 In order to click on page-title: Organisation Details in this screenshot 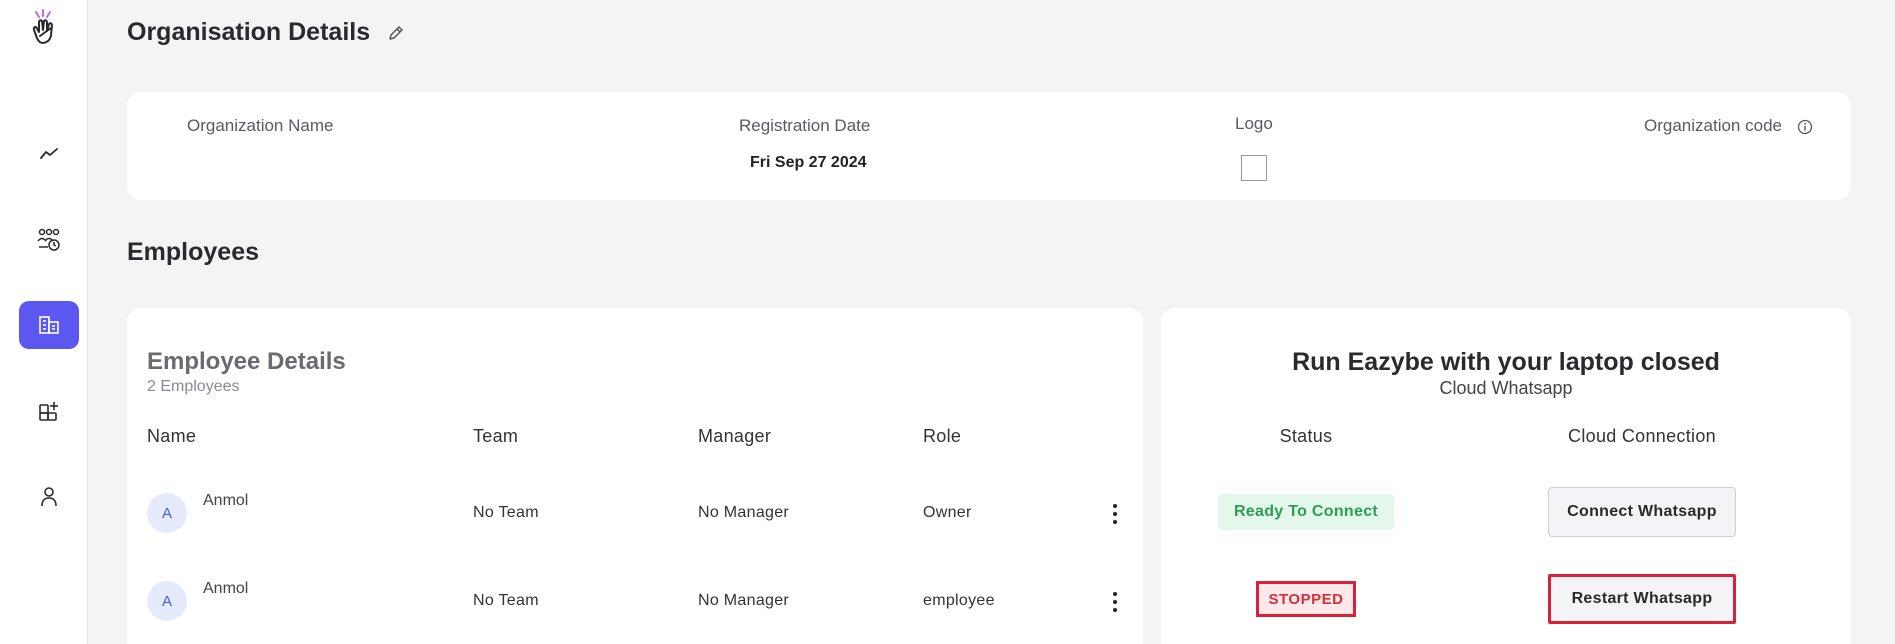, I will do `click(266, 32)`.